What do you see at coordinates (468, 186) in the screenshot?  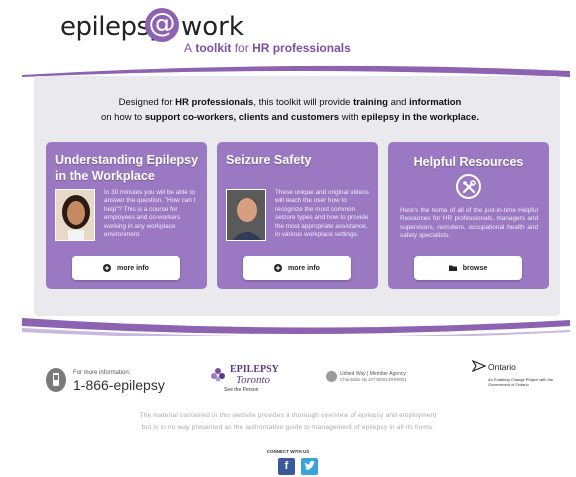 I see `tools-icon` at bounding box center [468, 186].